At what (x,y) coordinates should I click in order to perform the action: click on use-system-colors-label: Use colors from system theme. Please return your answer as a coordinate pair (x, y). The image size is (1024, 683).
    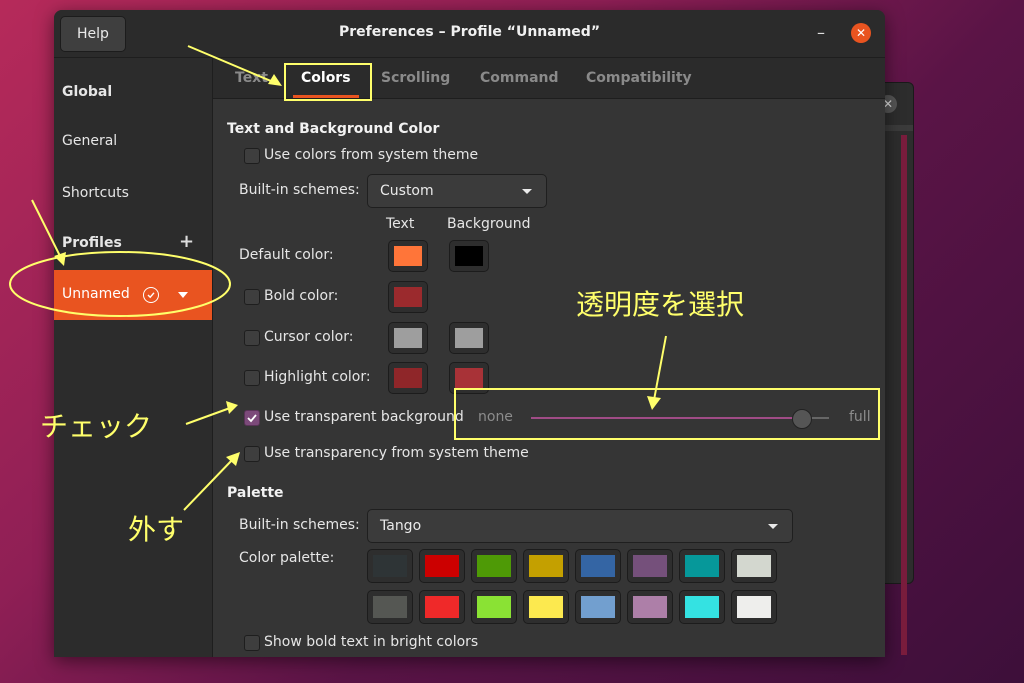
    Looking at the image, I should click on (371, 155).